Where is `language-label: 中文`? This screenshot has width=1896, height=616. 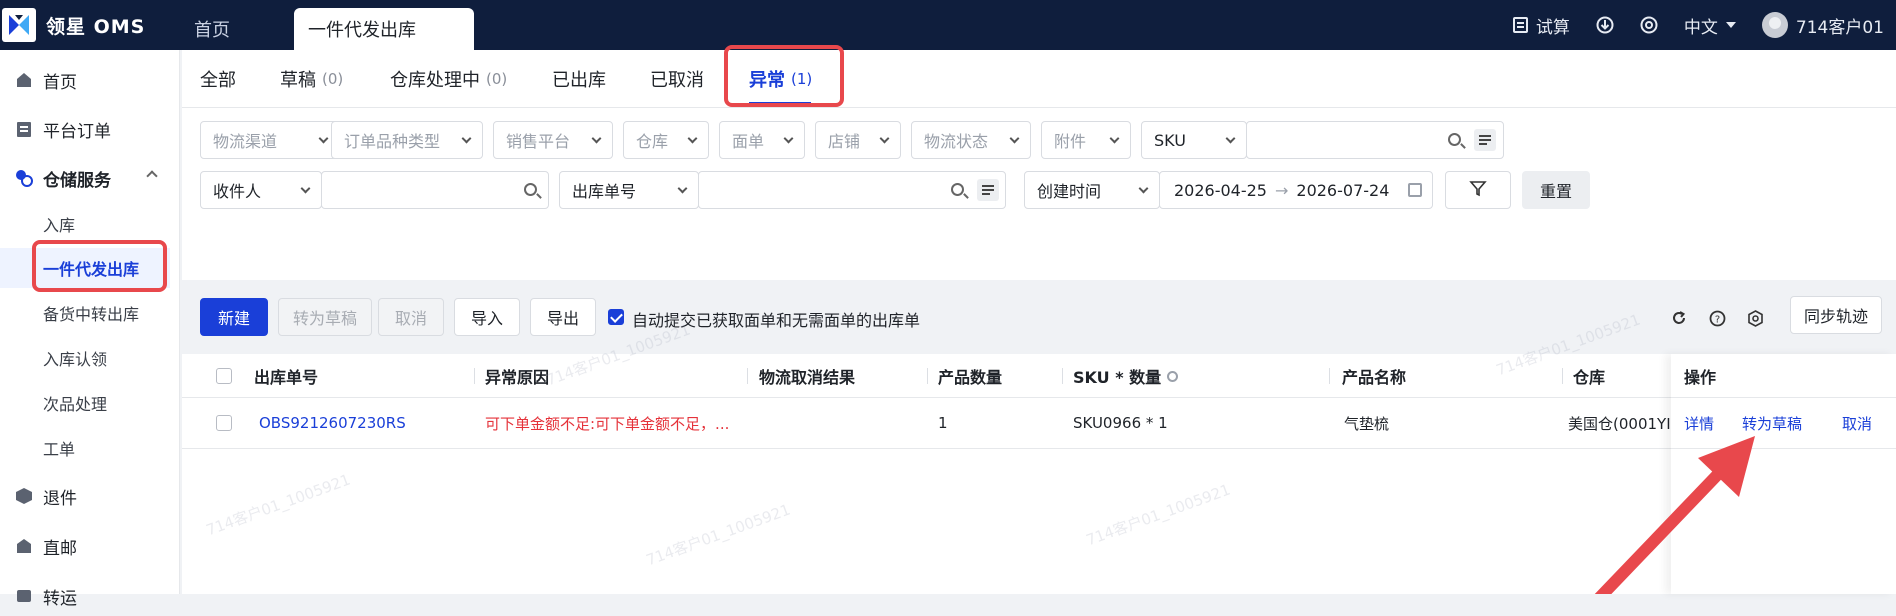
language-label: 中文 is located at coordinates (1700, 27).